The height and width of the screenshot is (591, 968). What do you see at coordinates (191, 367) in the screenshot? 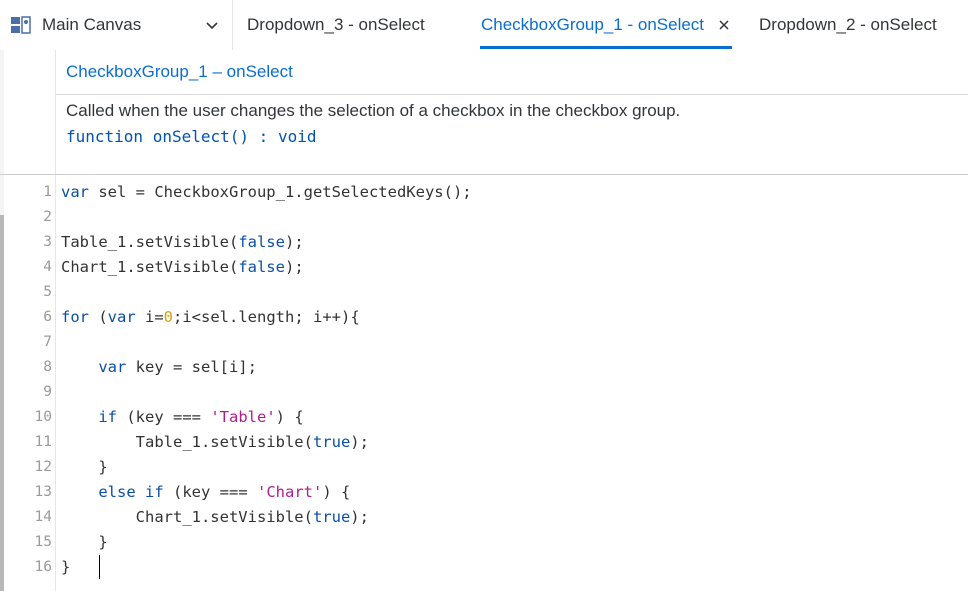
I see `code-fragment: key = sel[i];` at bounding box center [191, 367].